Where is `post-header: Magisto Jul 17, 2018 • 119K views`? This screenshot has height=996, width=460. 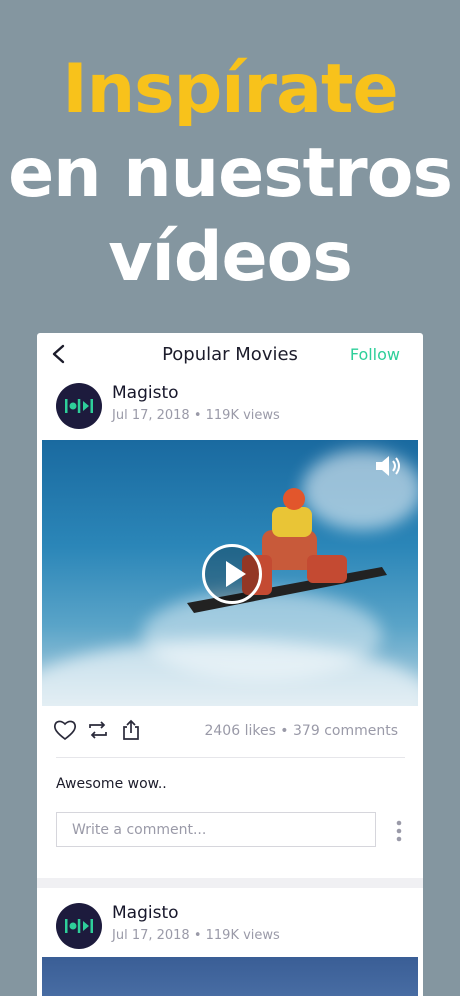 post-header: Magisto Jul 17, 2018 • 119K views is located at coordinates (230, 408).